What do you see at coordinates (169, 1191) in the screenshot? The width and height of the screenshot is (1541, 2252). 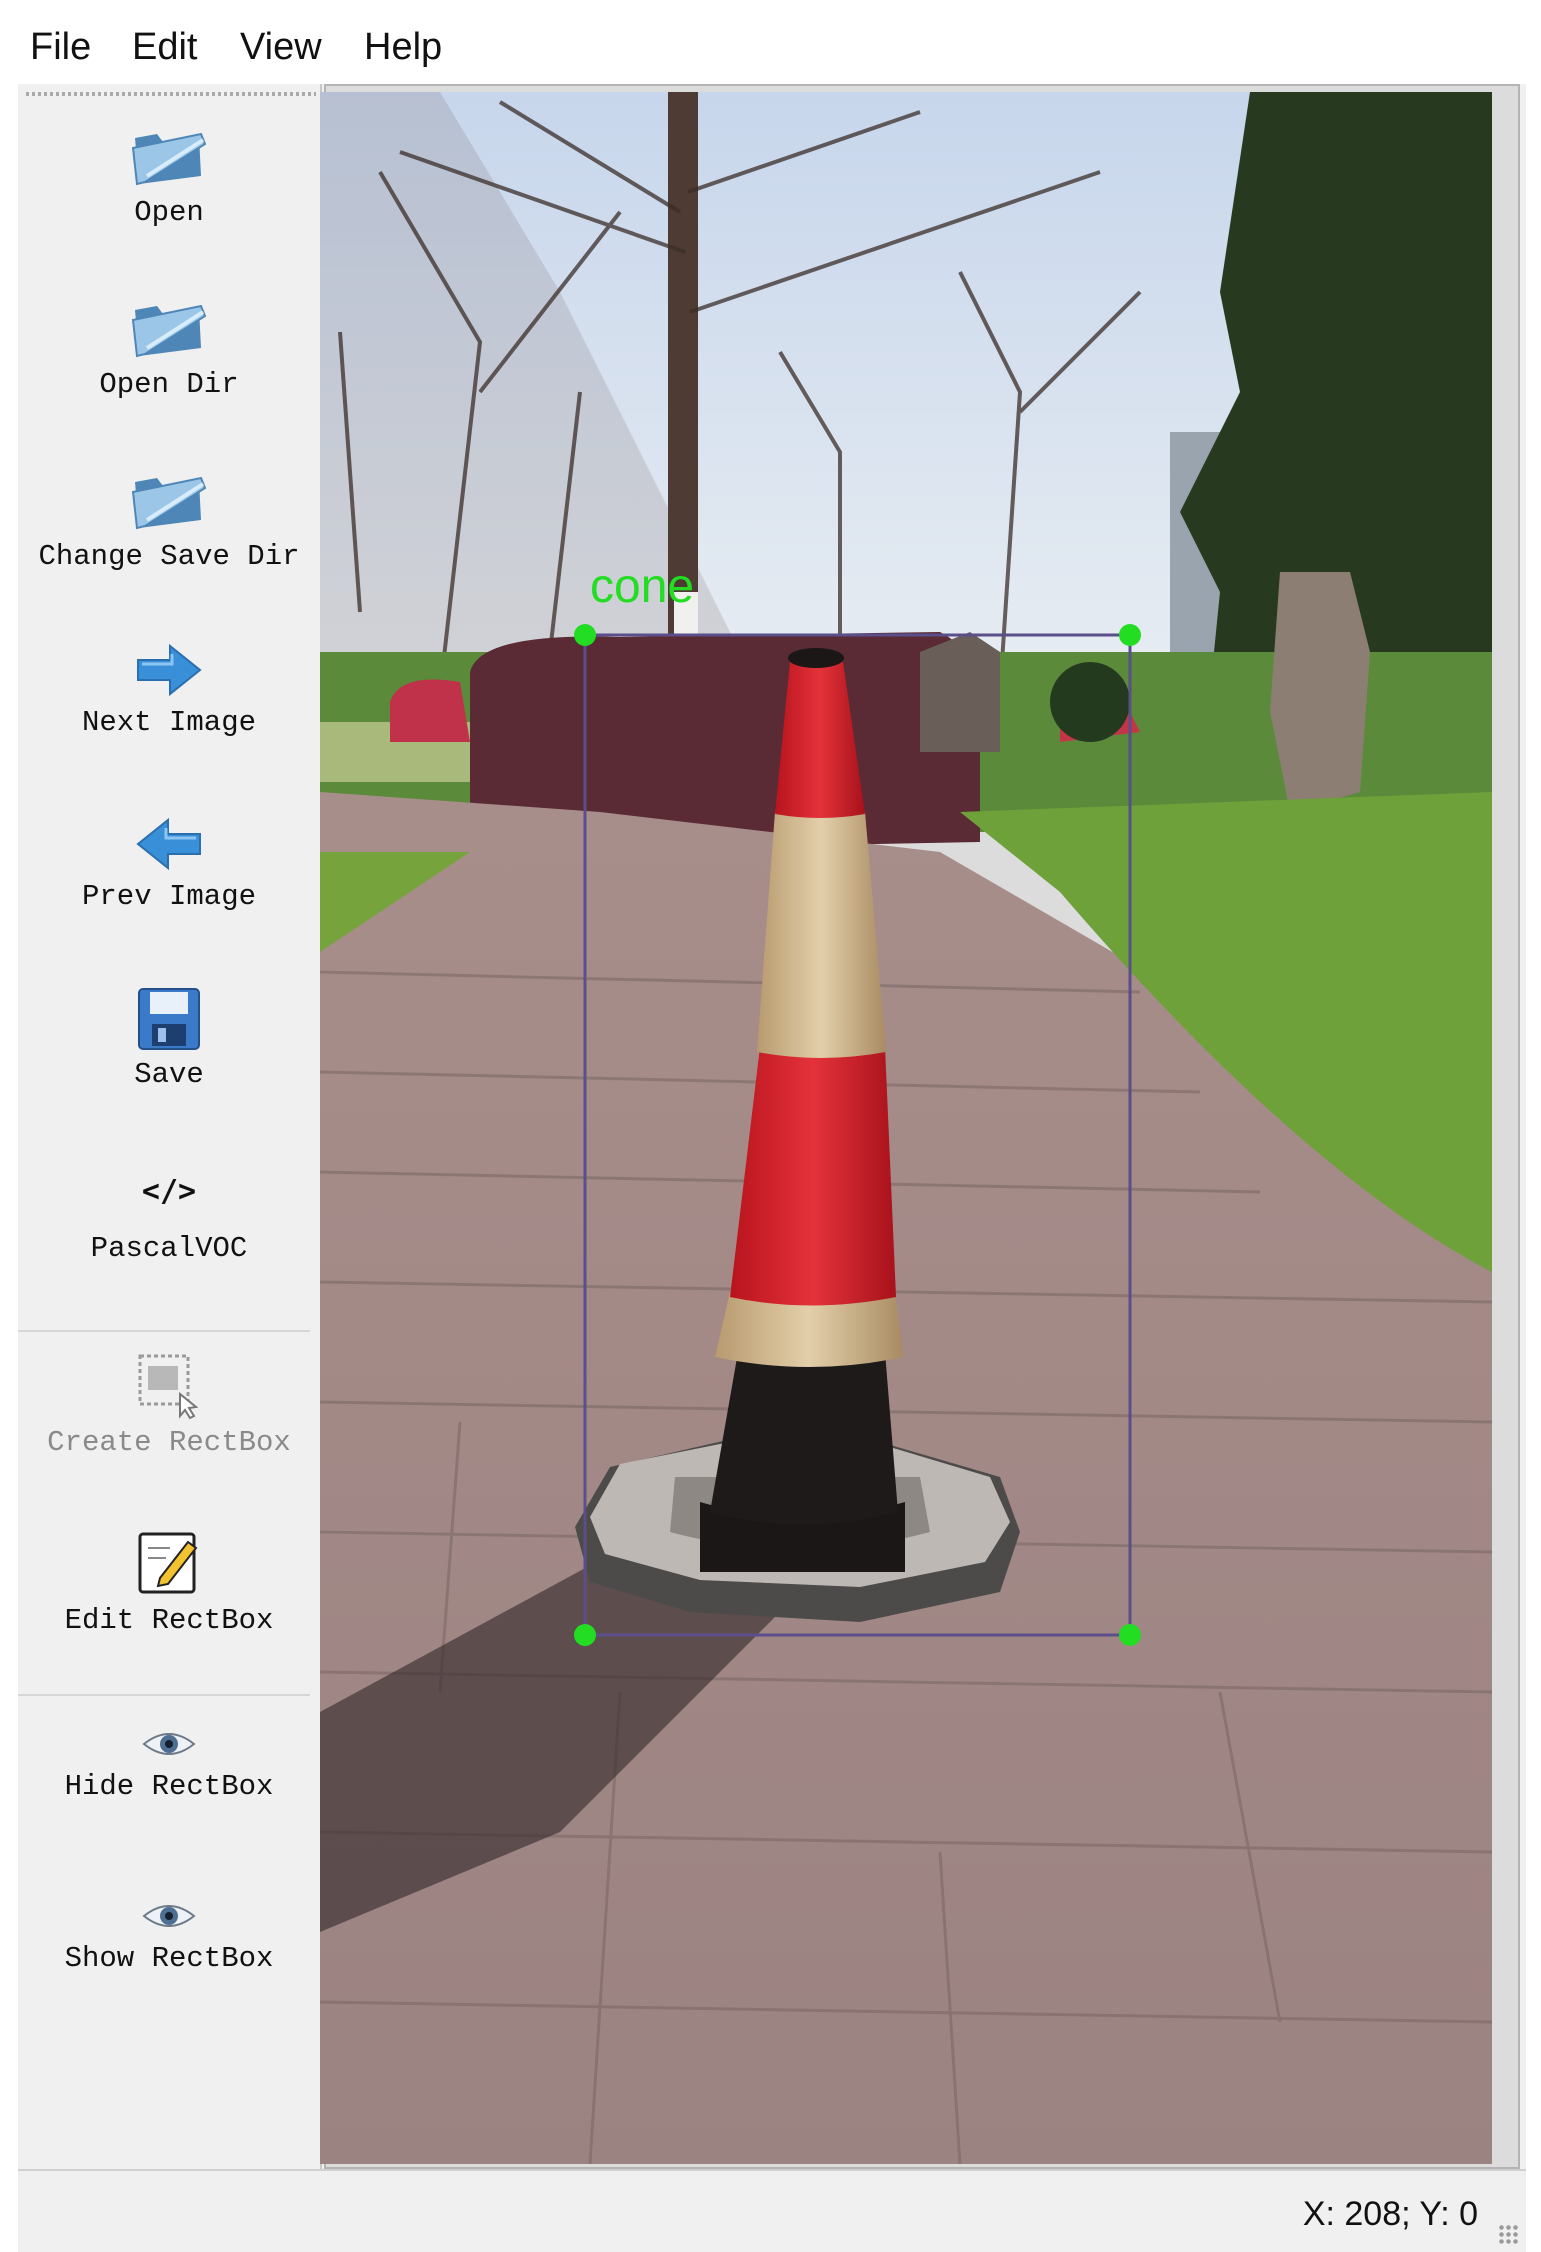 I see `code-format-icon: </>` at bounding box center [169, 1191].